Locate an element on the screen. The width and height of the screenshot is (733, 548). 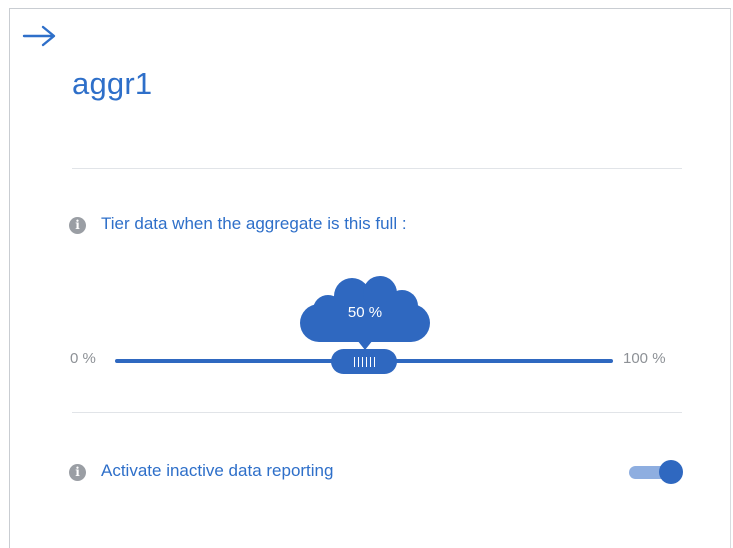
info-icon: i is located at coordinates (77, 472).